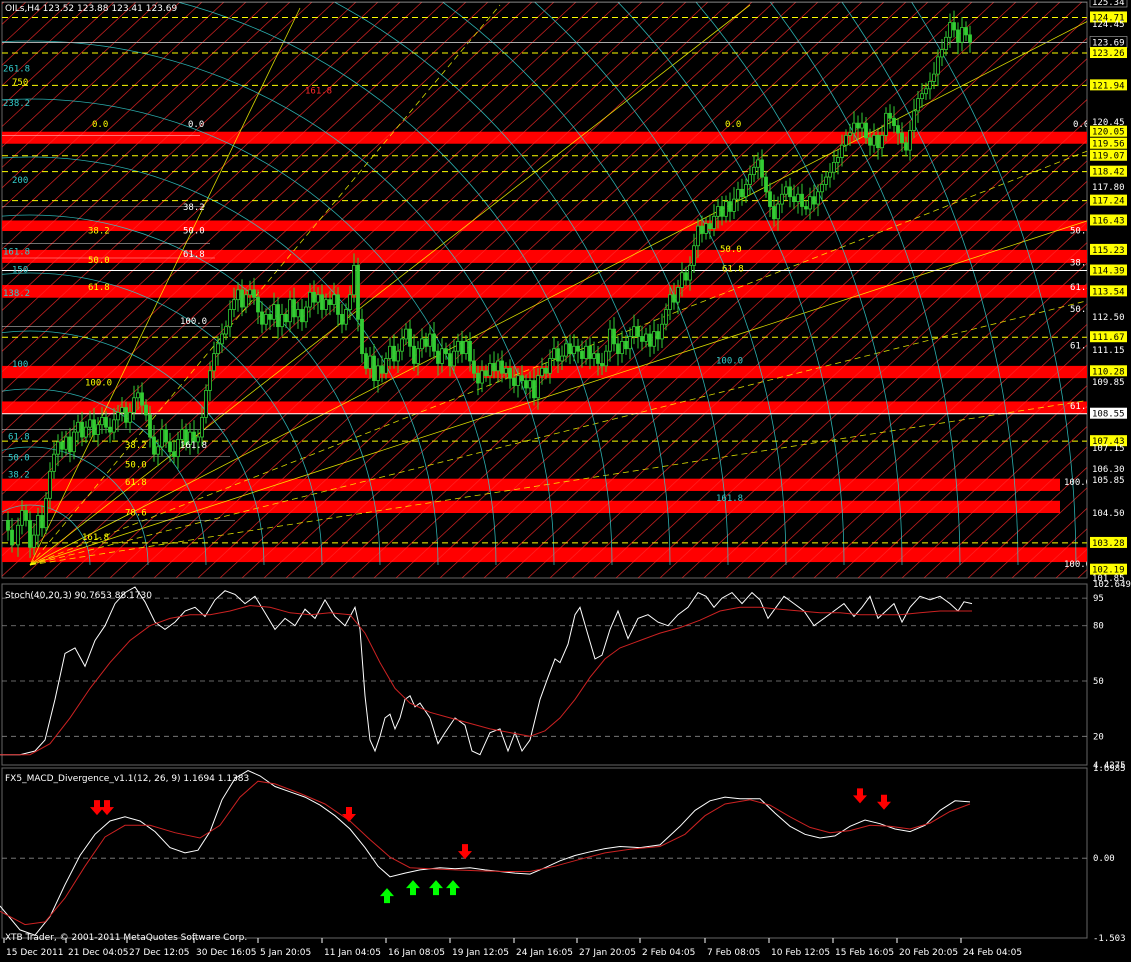 The height and width of the screenshot is (962, 1131). I want to click on fib-label: 38.2, so click(99, 231).